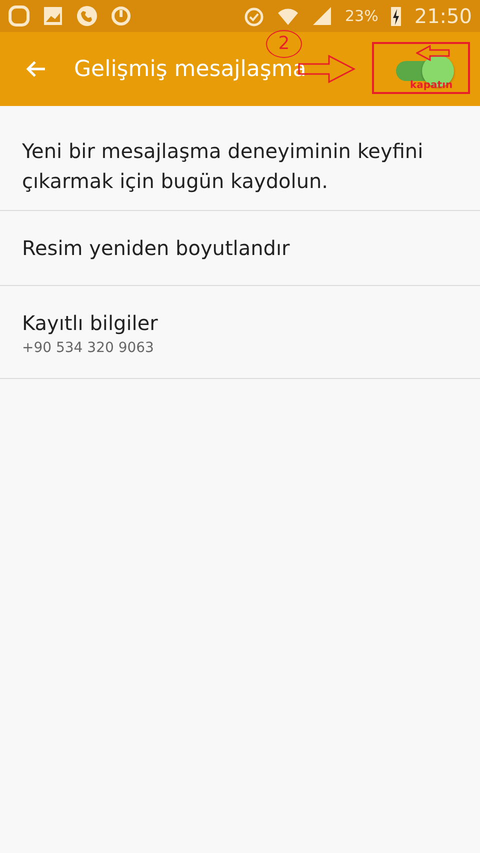 Image resolution: width=480 pixels, height=853 pixels. I want to click on step-number: 2, so click(284, 44).